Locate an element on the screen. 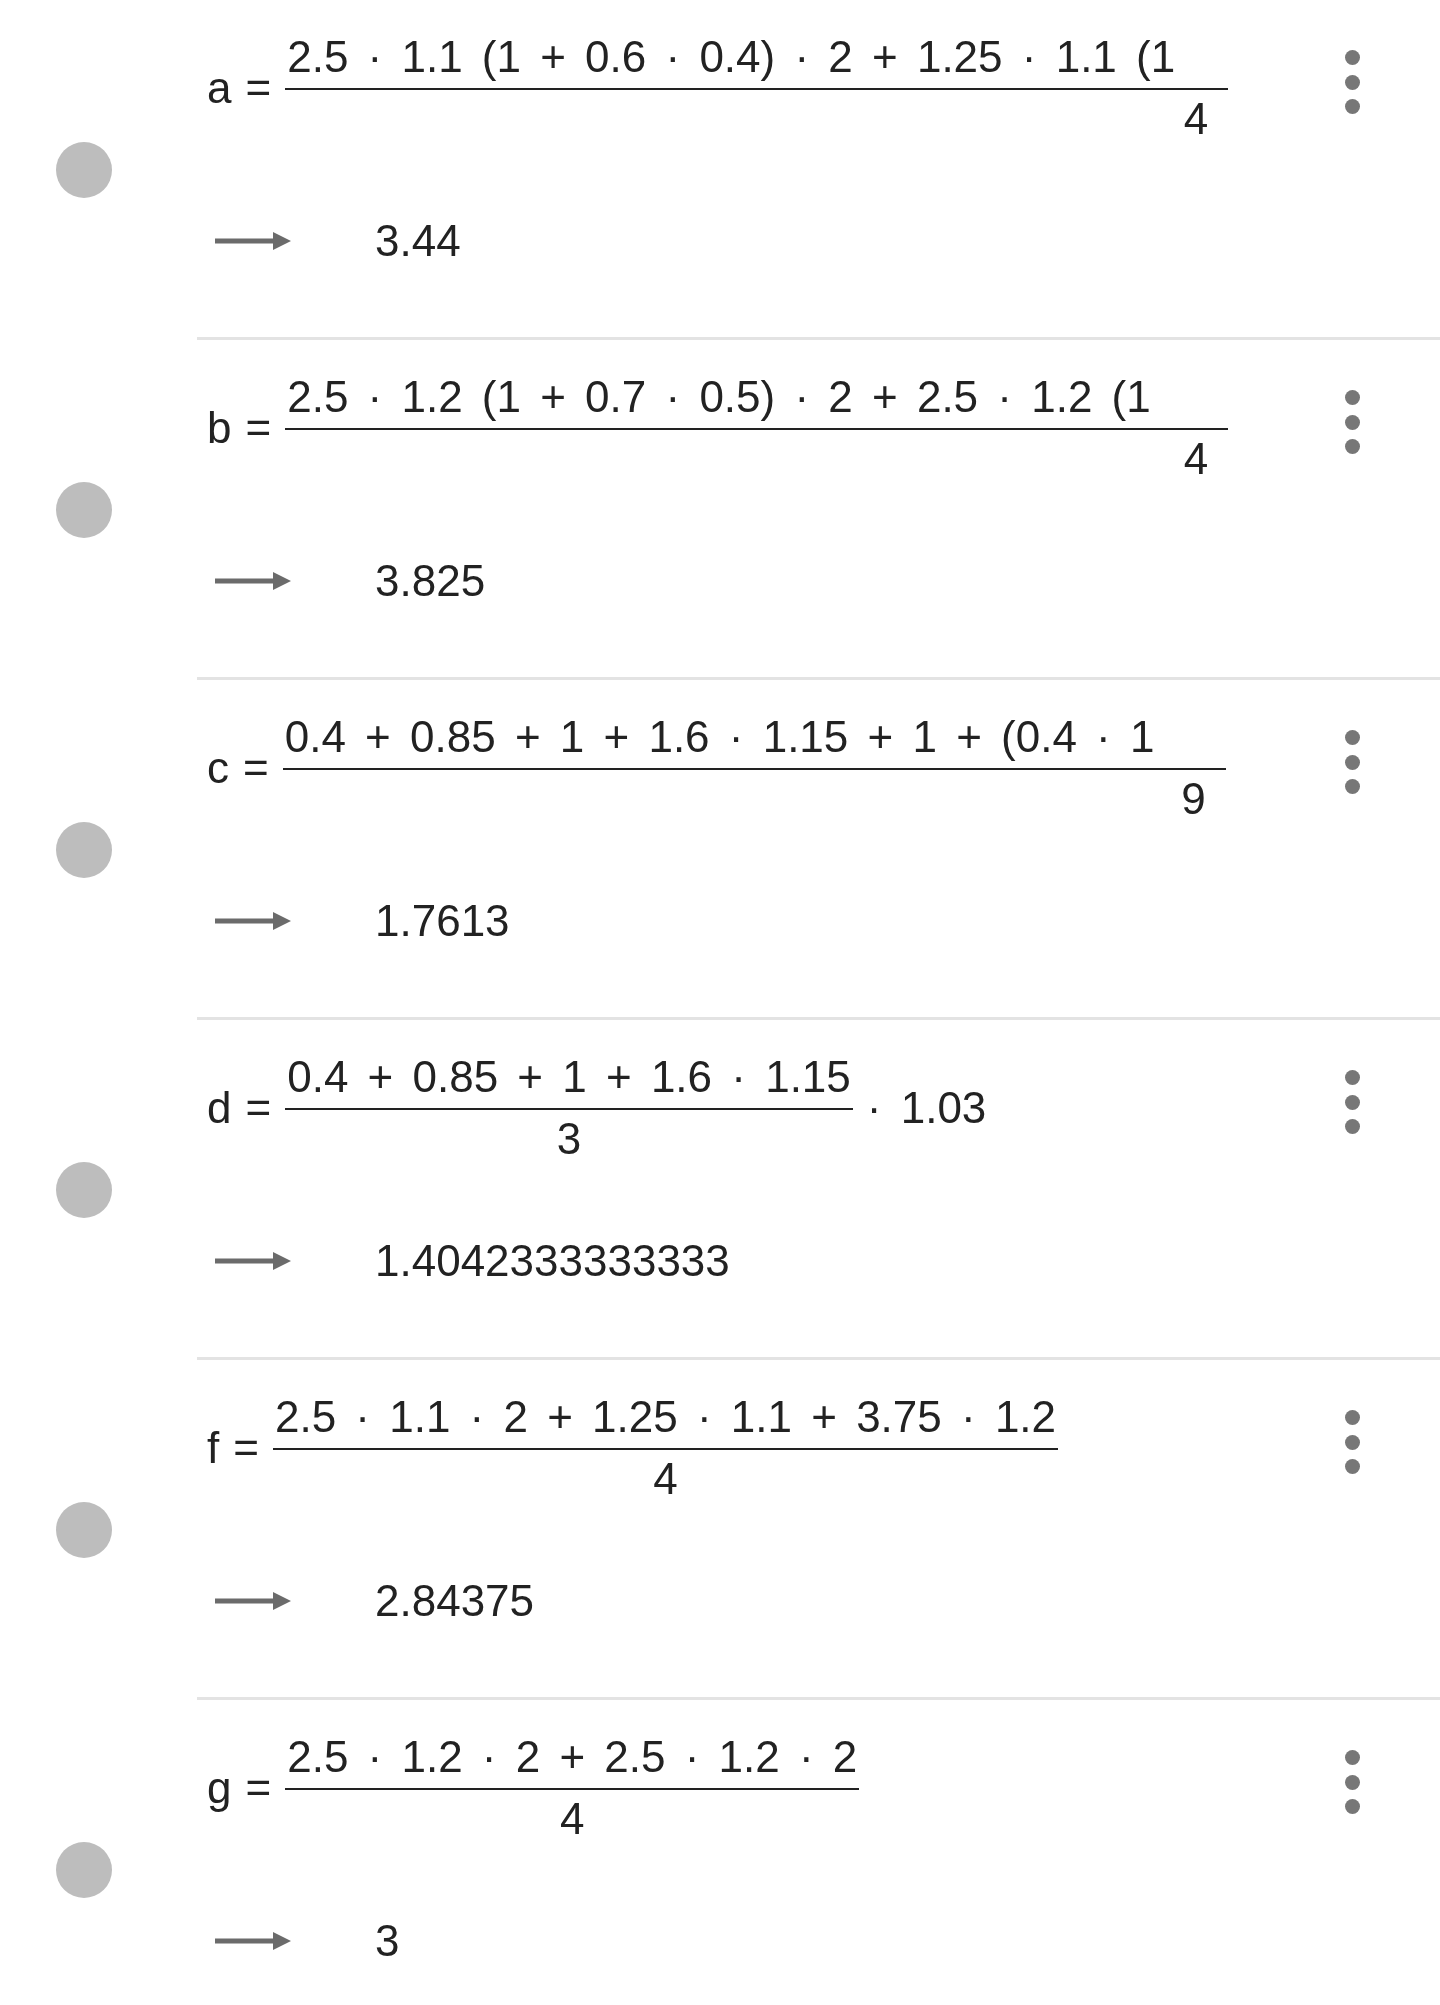 The image size is (1440, 2005). variable-name: d is located at coordinates (219, 1108).